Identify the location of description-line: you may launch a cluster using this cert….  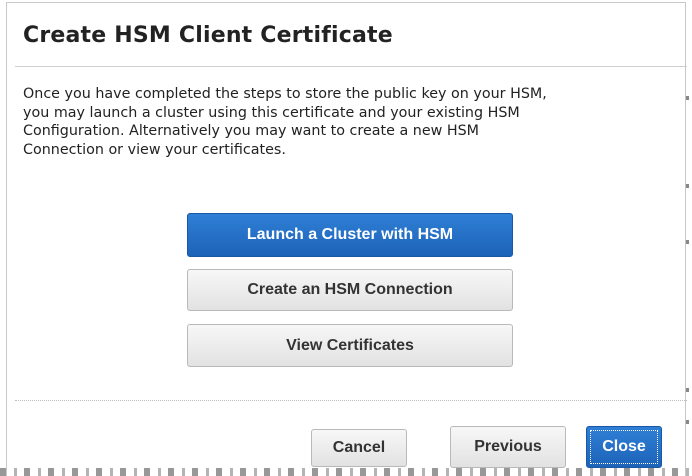
(271, 112).